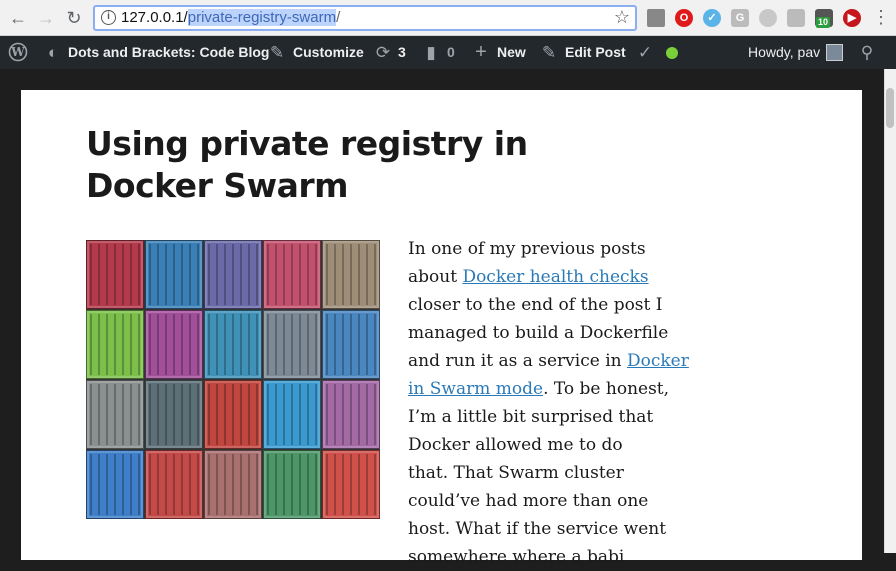  I want to click on body-text: . To be honest,, so click(606, 389).